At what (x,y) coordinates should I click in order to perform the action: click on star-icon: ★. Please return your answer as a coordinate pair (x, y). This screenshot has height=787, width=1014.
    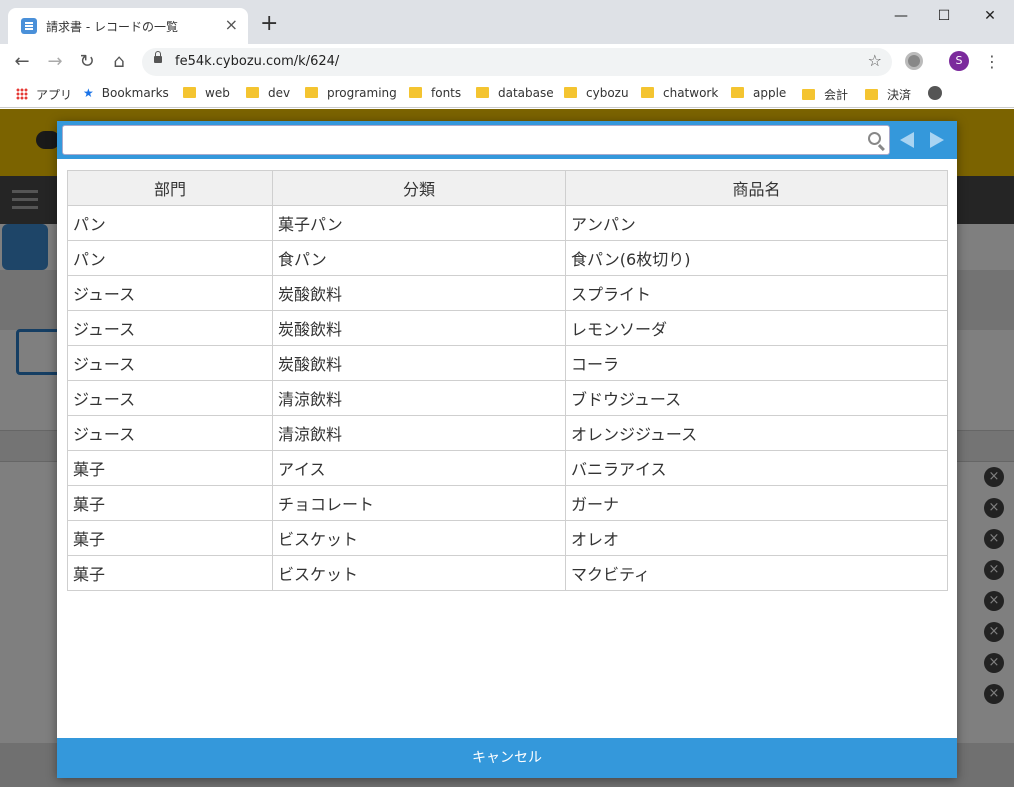
    Looking at the image, I should click on (88, 93).